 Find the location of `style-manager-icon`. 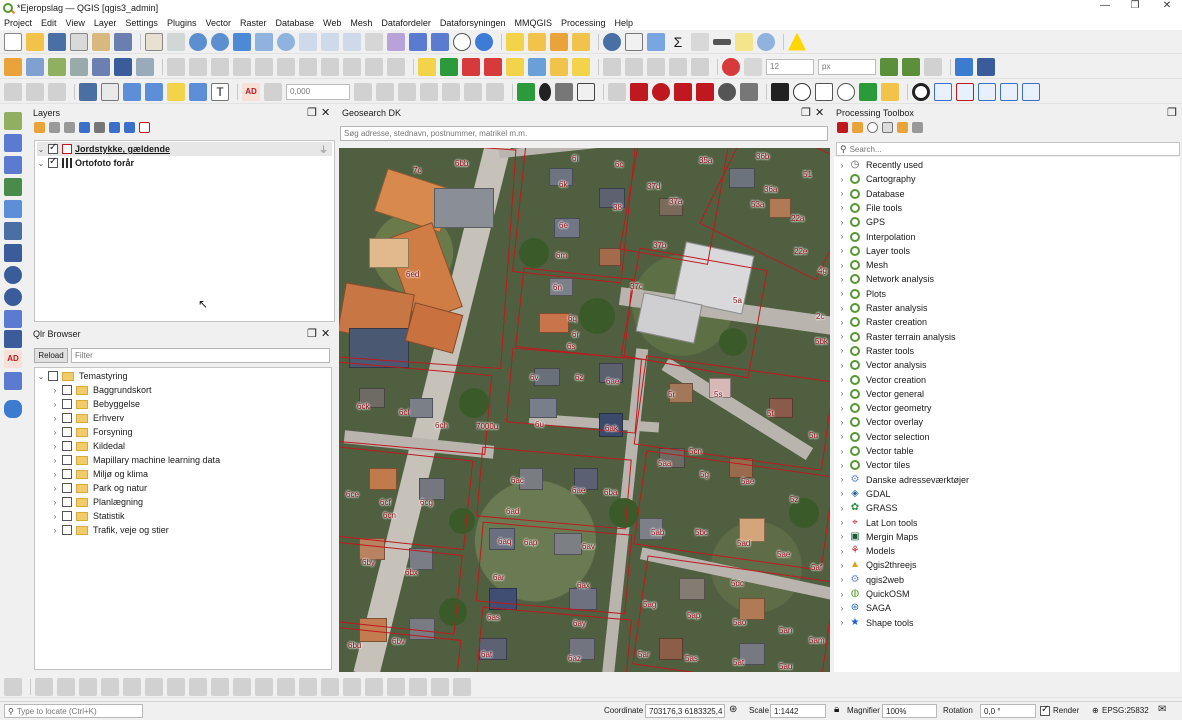

style-manager-icon is located at coordinates (123, 41).